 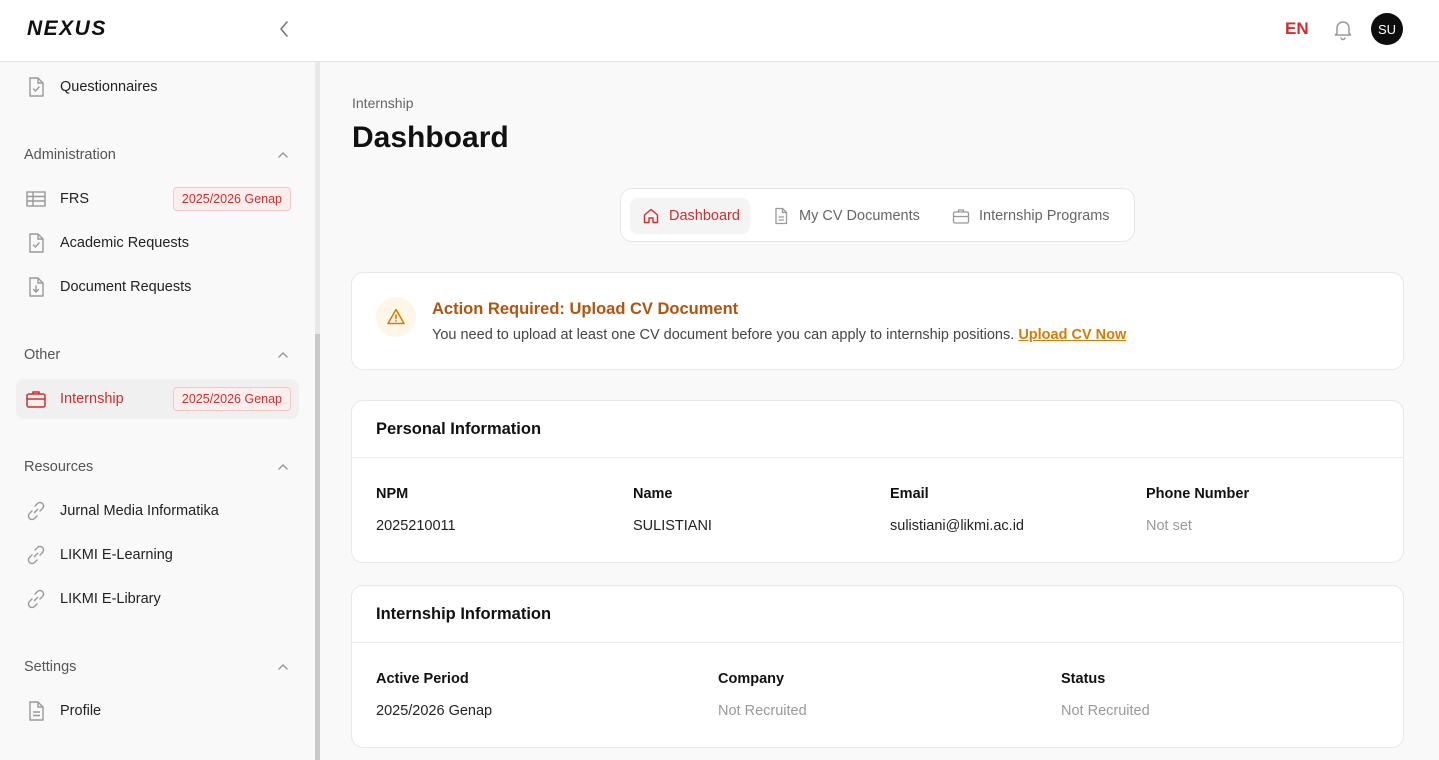 What do you see at coordinates (1105, 711) in the screenshot?
I see `field-value-status: Not Recruited` at bounding box center [1105, 711].